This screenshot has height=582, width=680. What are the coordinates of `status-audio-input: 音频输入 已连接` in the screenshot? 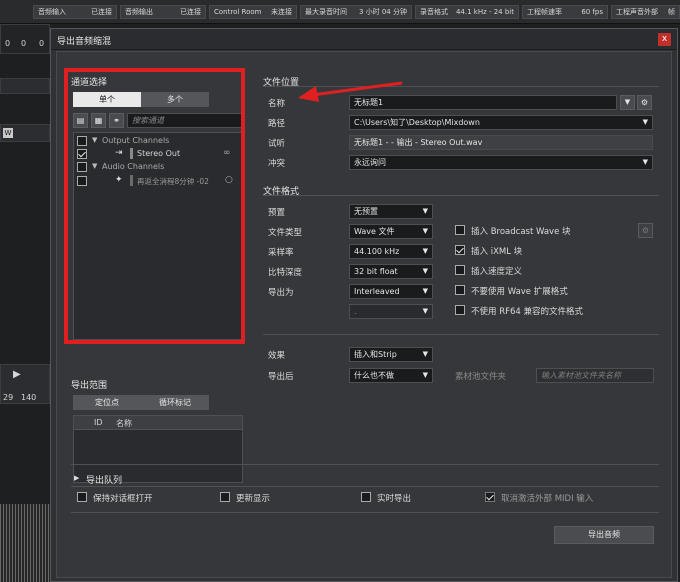 It's located at (75, 12).